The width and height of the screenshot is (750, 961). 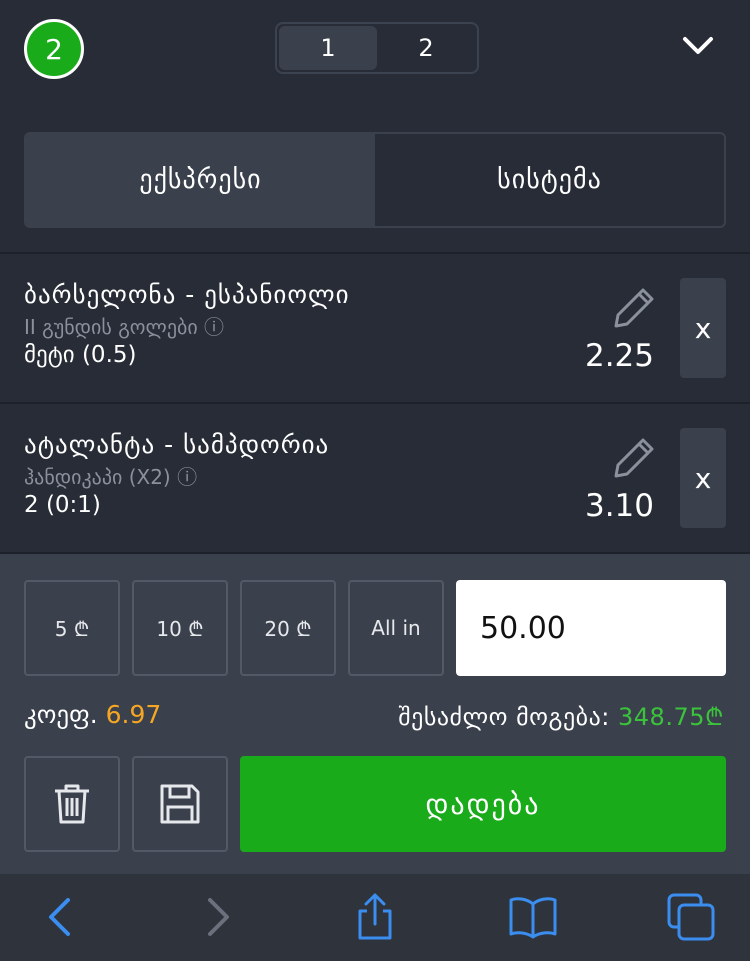 I want to click on bet-teams: ბარსელონა - ესპანიოლი, so click(x=187, y=294).